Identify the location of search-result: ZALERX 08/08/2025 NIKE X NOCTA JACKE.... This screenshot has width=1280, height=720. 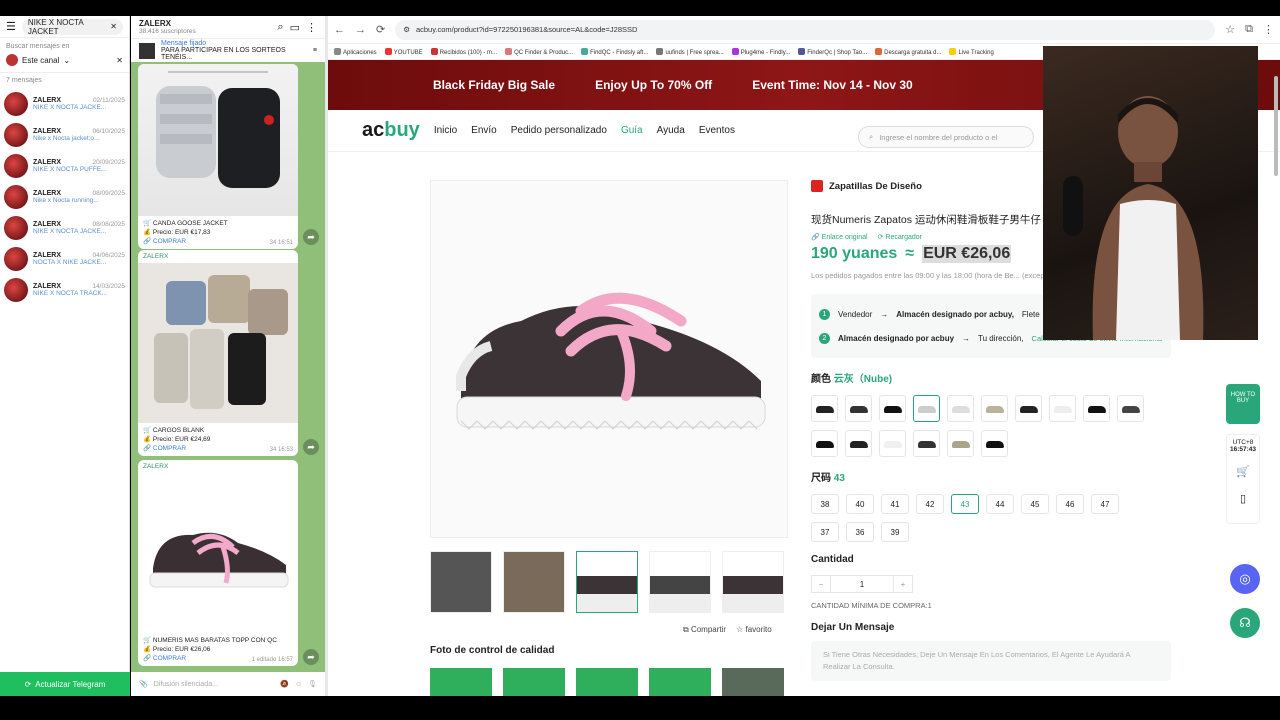
(64, 227).